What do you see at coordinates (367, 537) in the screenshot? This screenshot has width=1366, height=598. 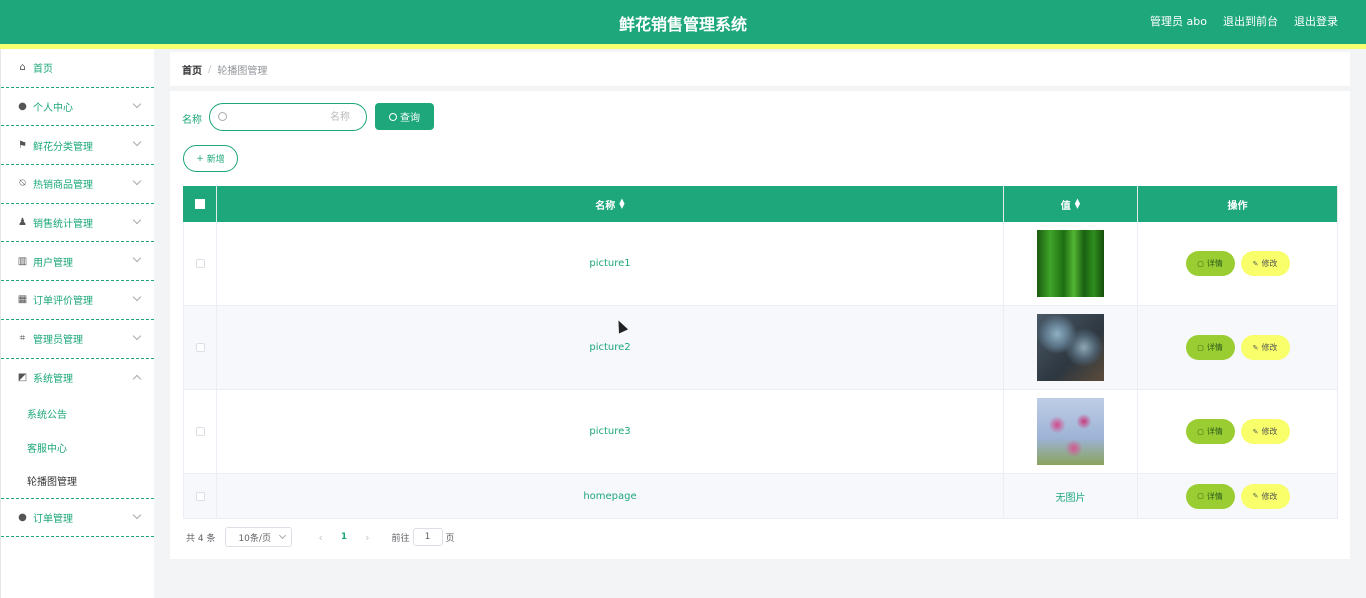 I see `next-page-icon: ›` at bounding box center [367, 537].